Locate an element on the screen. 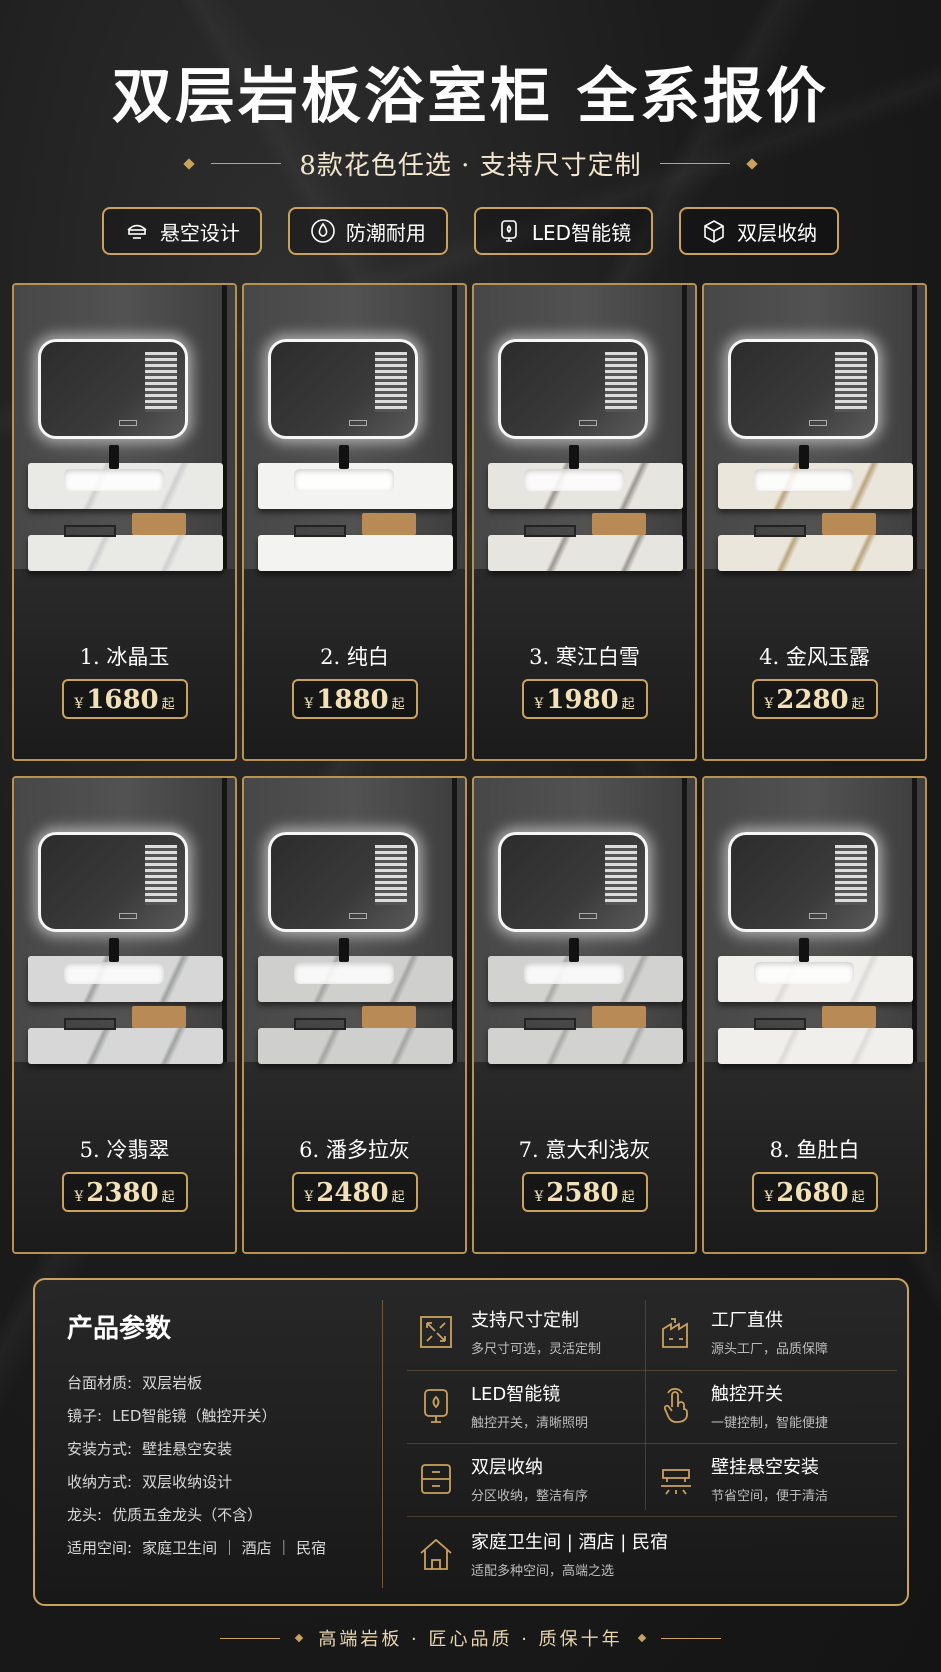 Image resolution: width=941 pixels, height=1672 pixels. page-title: 双层岩板浴室柜 全系报价 is located at coordinates (470, 97).